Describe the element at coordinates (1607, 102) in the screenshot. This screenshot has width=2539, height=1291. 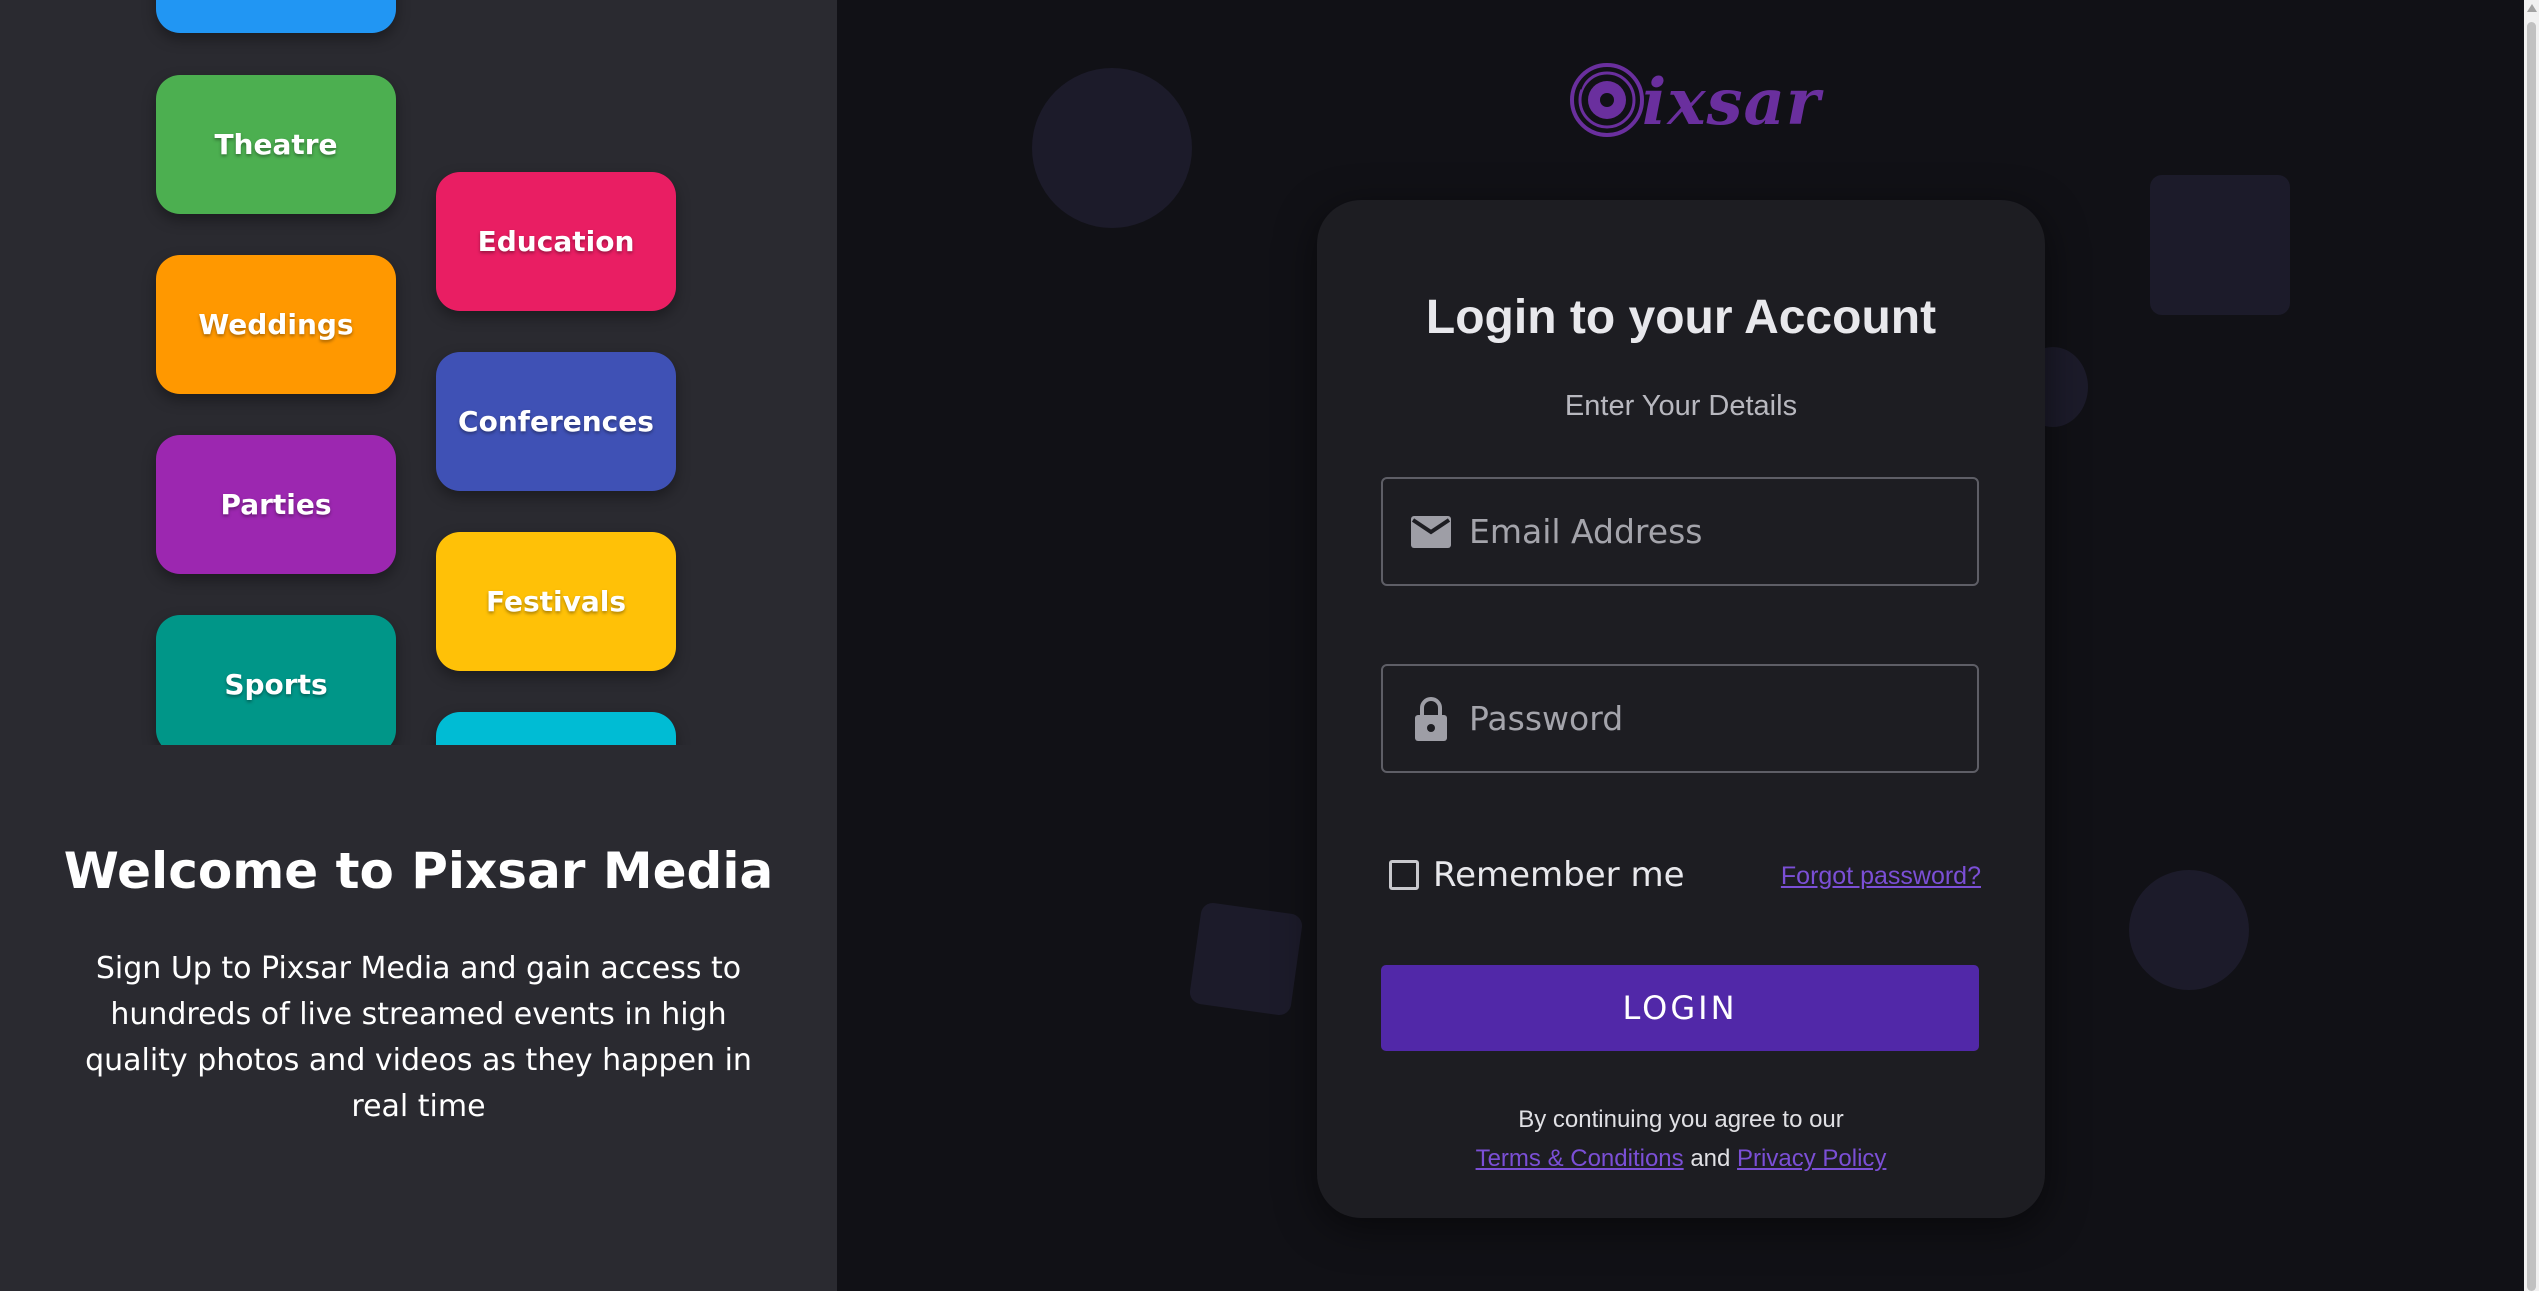
I see `disc-logo-icon` at that location.